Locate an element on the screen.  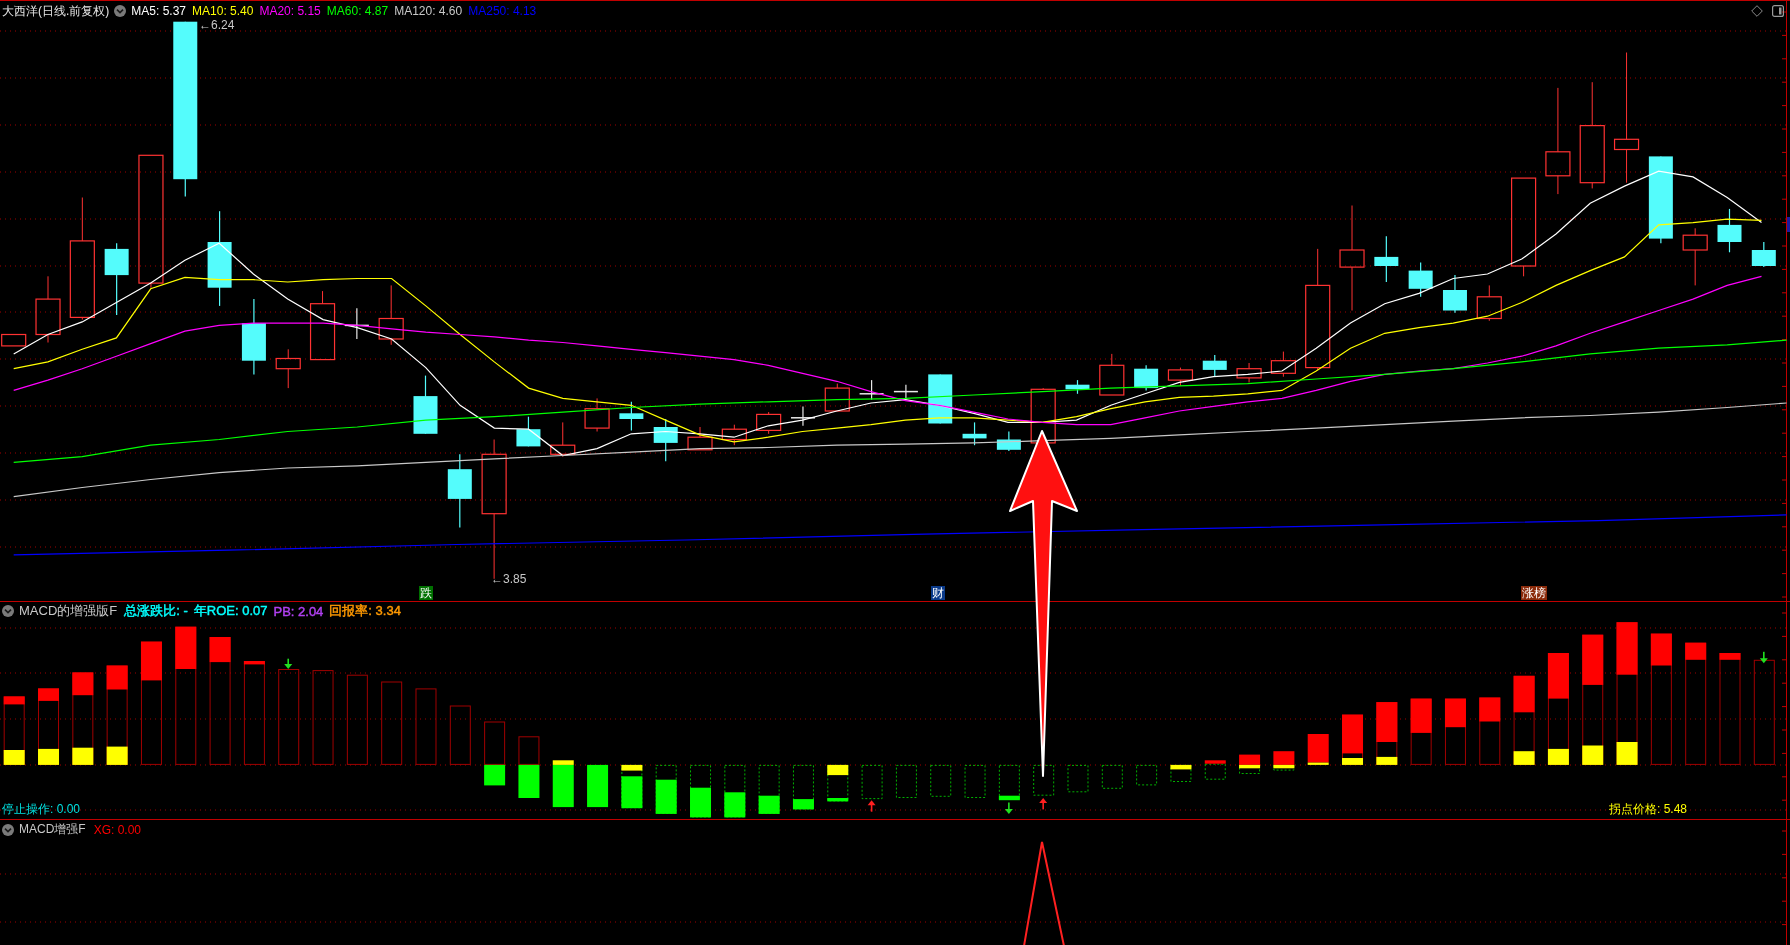
indicator-title: MACD增强F is located at coordinates (52, 829).